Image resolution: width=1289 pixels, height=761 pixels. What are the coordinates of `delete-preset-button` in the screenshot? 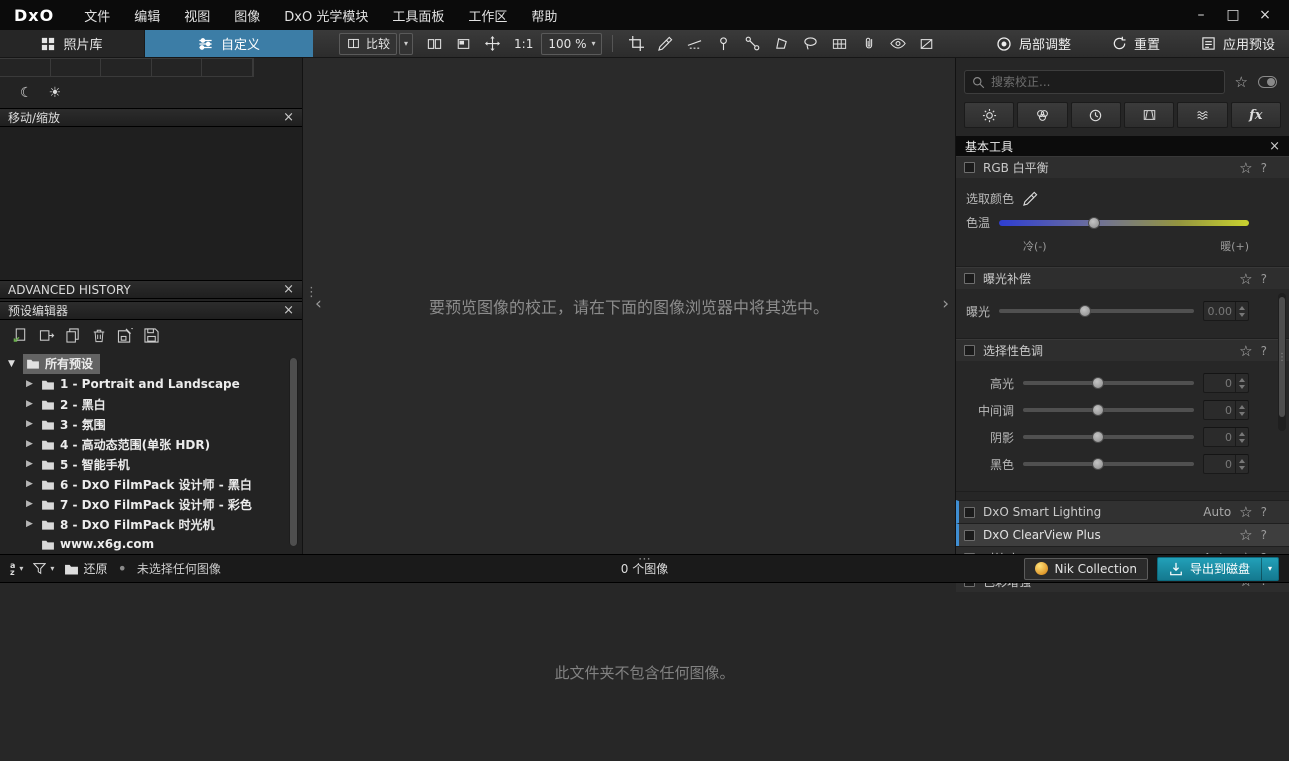 It's located at (99, 335).